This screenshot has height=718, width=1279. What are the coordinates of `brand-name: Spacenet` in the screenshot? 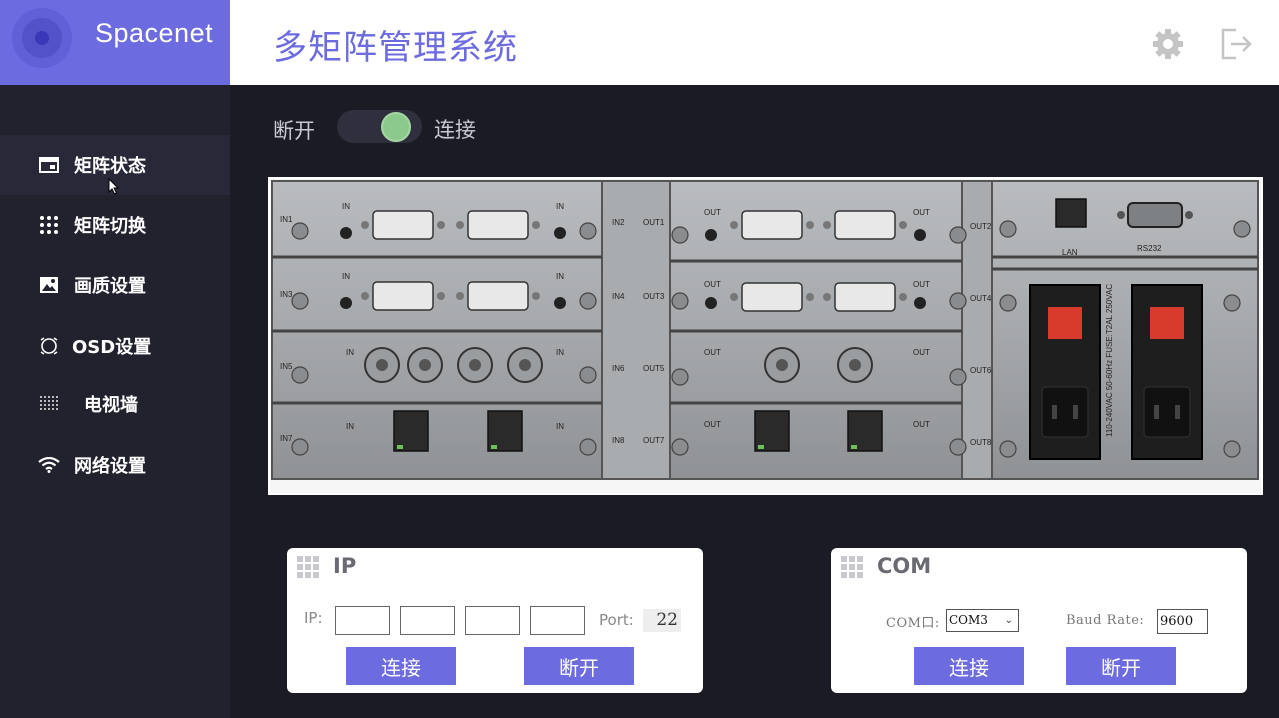 It's located at (154, 33).